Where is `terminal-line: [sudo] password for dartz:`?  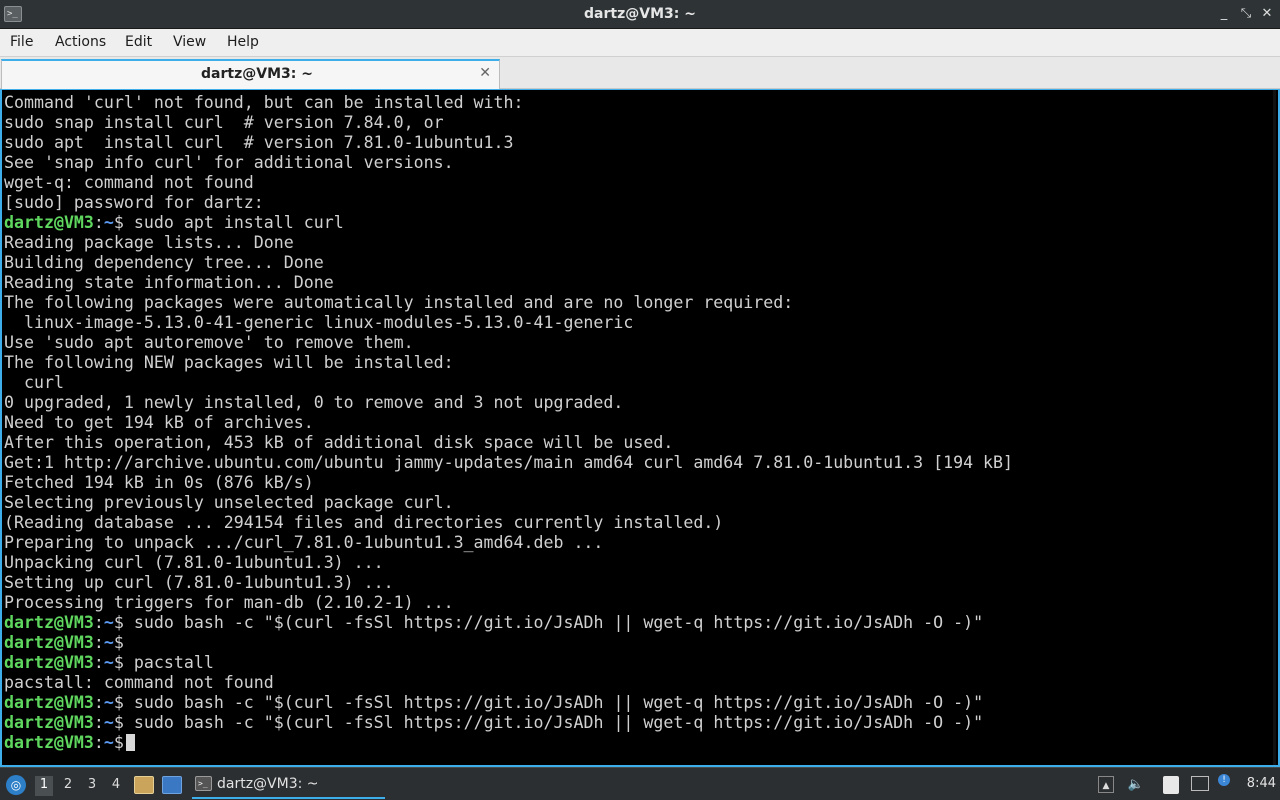
terminal-line: [sudo] password for dartz: is located at coordinates (134, 202).